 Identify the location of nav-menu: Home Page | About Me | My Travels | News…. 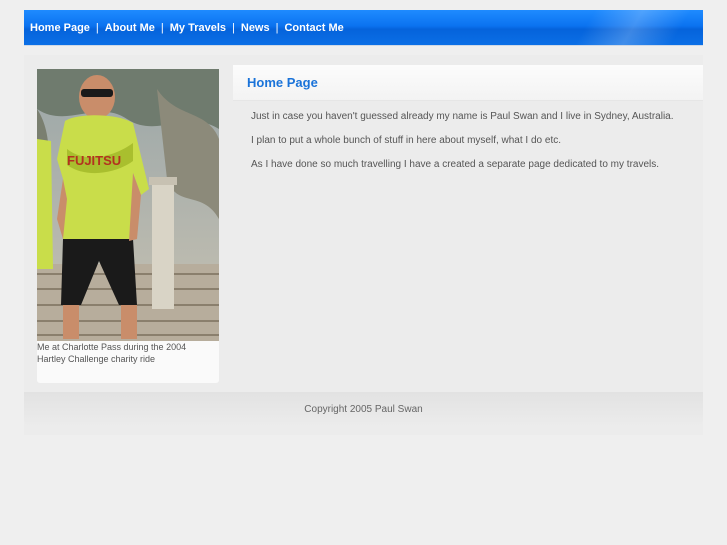
(187, 27).